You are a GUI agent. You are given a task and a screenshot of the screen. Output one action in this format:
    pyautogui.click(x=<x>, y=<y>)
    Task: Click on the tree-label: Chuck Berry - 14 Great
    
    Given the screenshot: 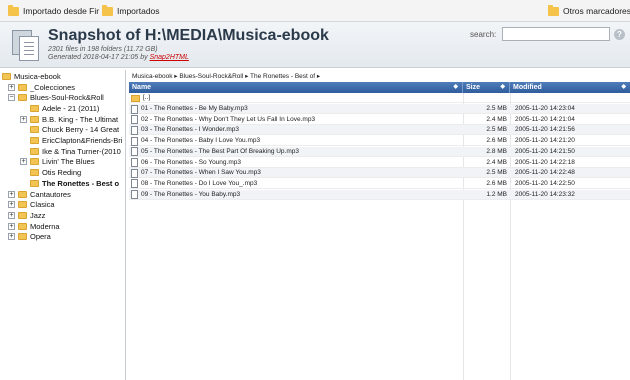 What is the action you would take?
    pyautogui.click(x=81, y=130)
    